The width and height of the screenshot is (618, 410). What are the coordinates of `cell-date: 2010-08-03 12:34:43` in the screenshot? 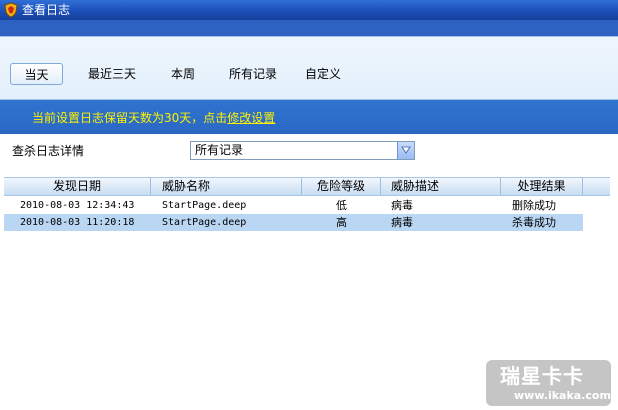 It's located at (77, 205).